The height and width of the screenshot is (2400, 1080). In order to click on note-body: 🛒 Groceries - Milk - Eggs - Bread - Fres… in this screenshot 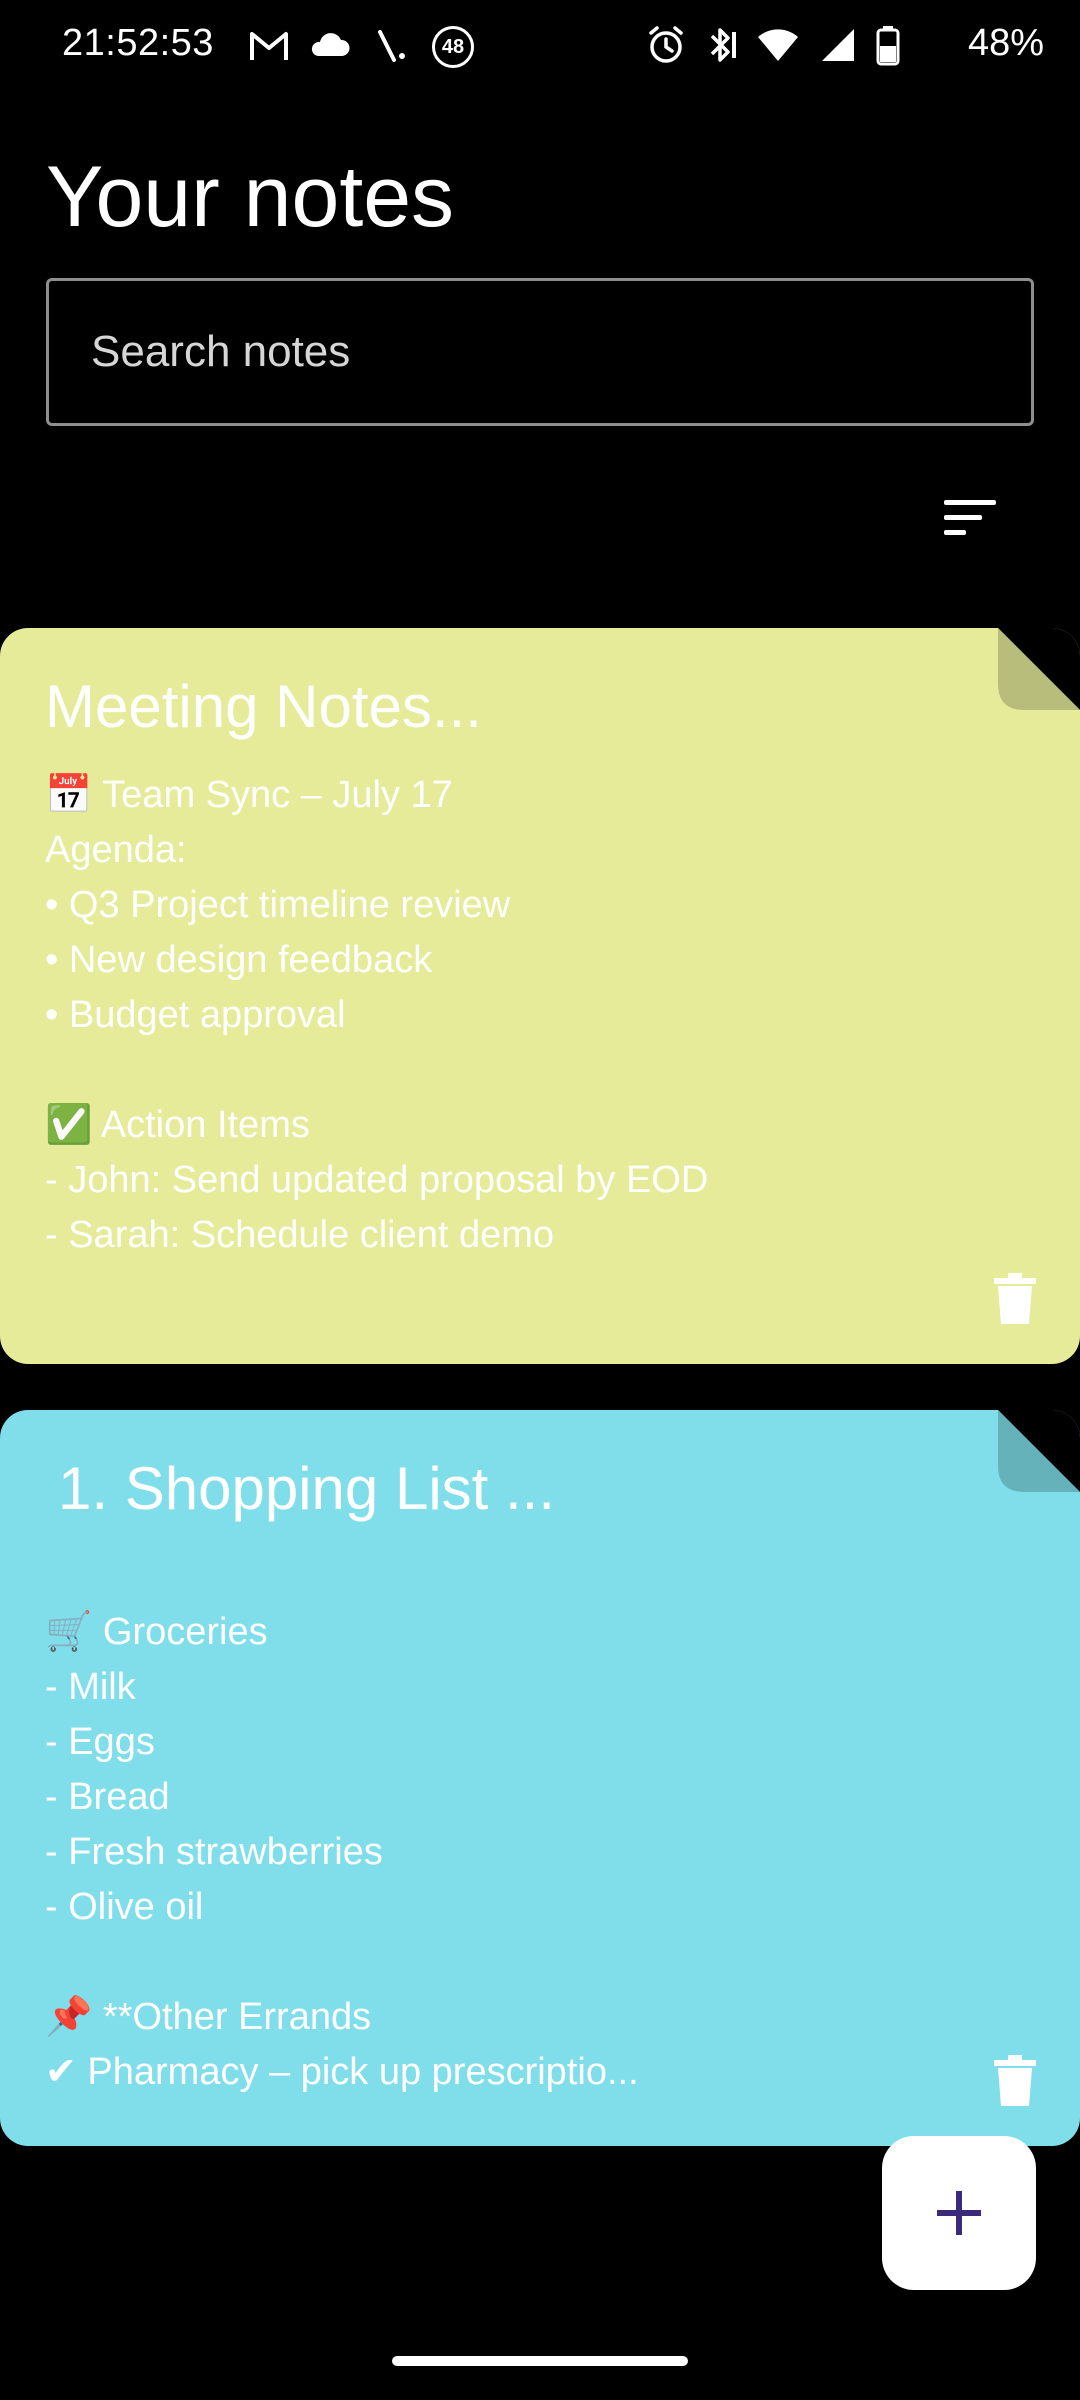, I will do `click(342, 1852)`.